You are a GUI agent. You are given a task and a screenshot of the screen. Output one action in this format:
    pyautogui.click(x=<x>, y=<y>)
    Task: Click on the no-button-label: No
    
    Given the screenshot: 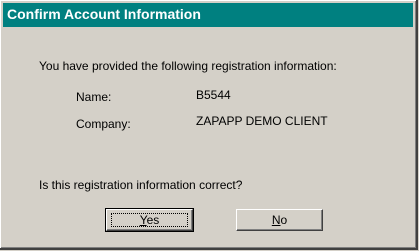 What is the action you would take?
    pyautogui.click(x=279, y=220)
    